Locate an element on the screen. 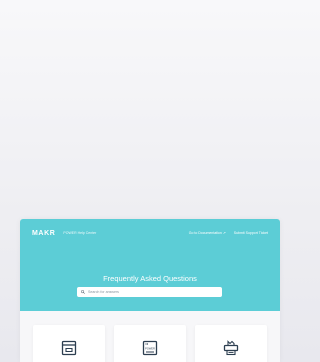  category-tile-2: POWER is located at coordinates (150, 343).